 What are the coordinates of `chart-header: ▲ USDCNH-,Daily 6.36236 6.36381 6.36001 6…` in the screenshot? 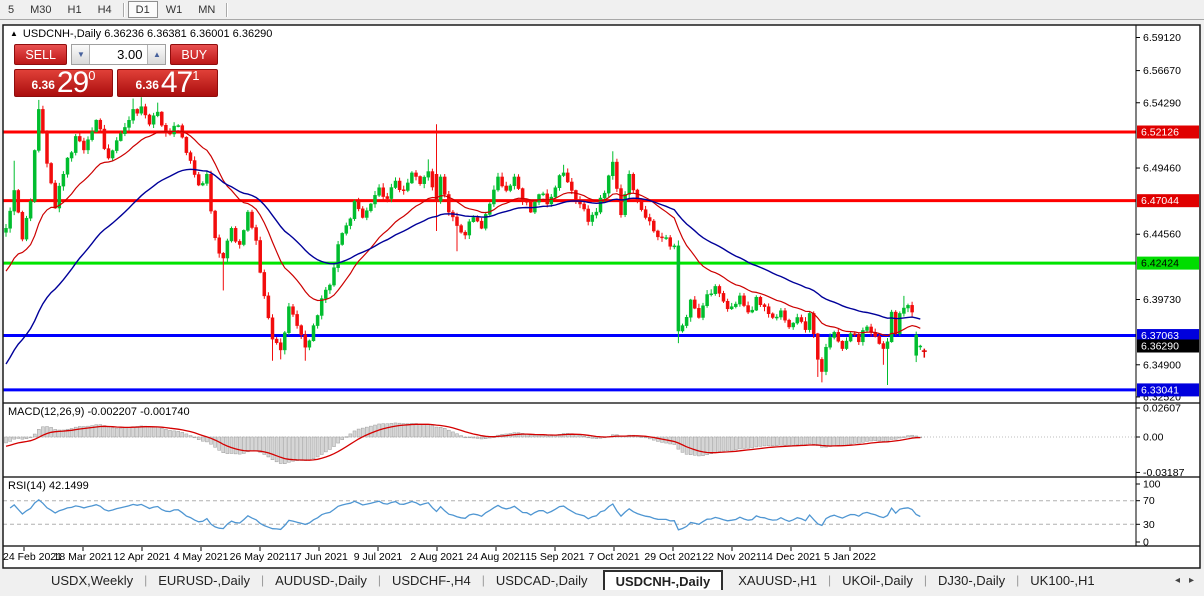 It's located at (141, 34).